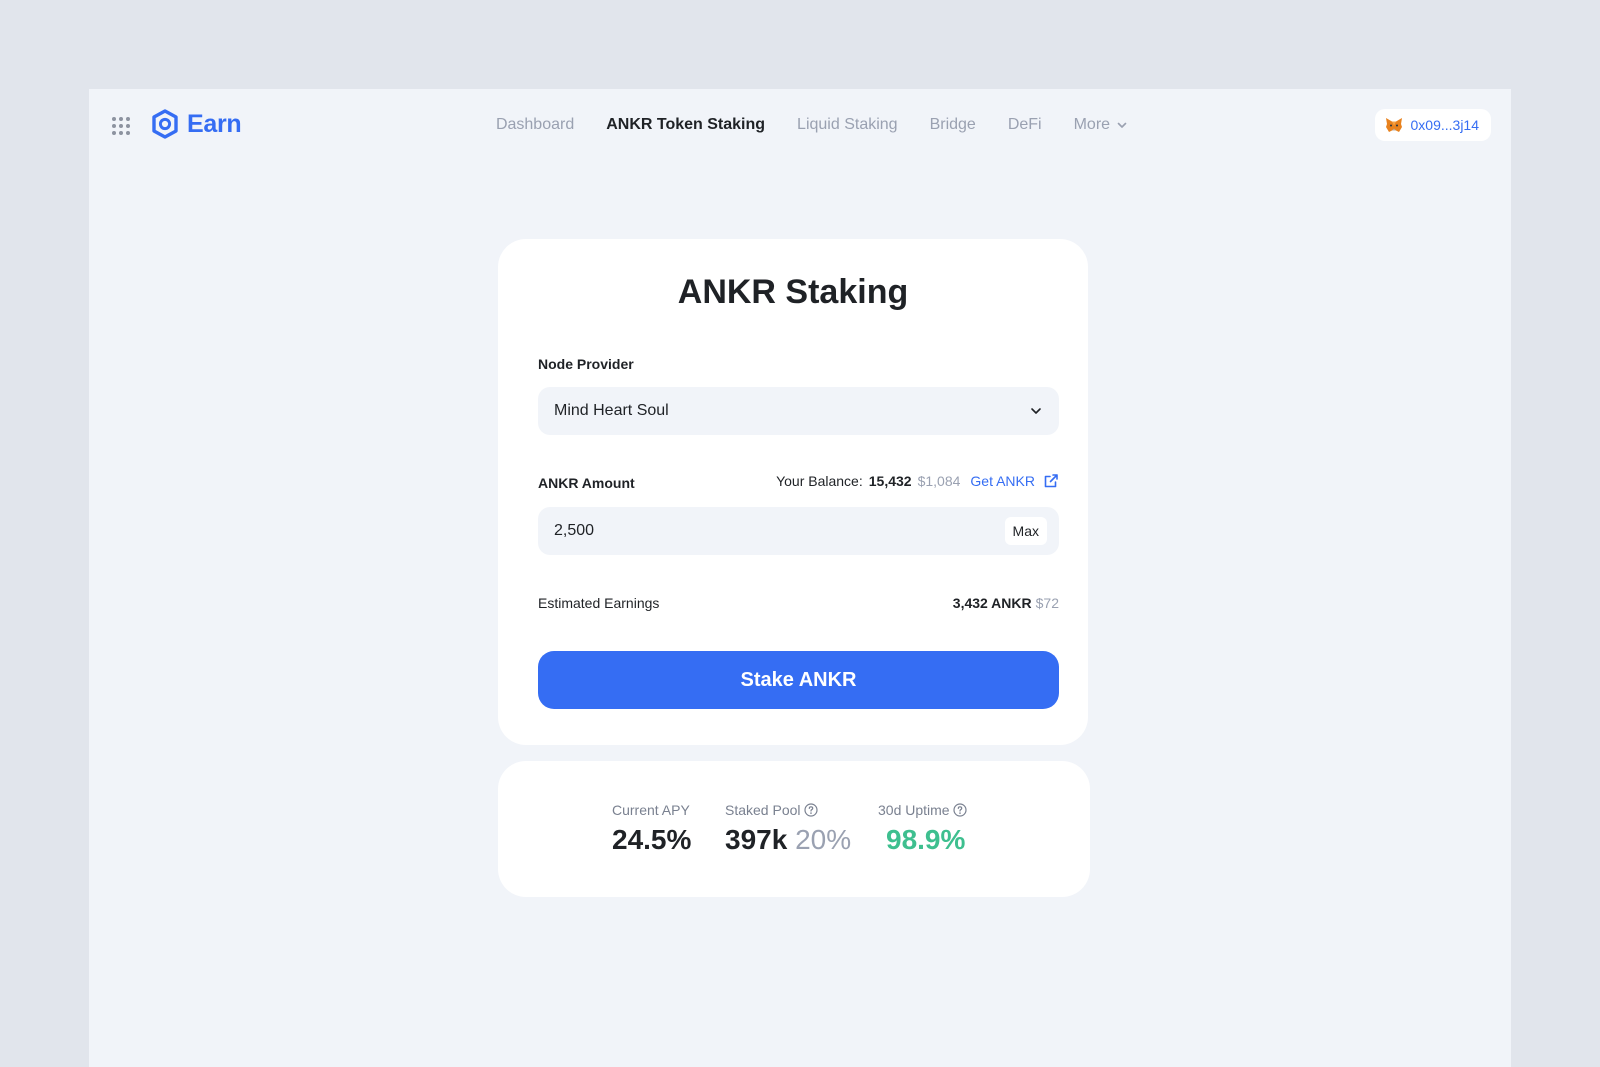 The height and width of the screenshot is (1067, 1600). I want to click on stat-uptime: 30d Uptime 98.9%, so click(922, 829).